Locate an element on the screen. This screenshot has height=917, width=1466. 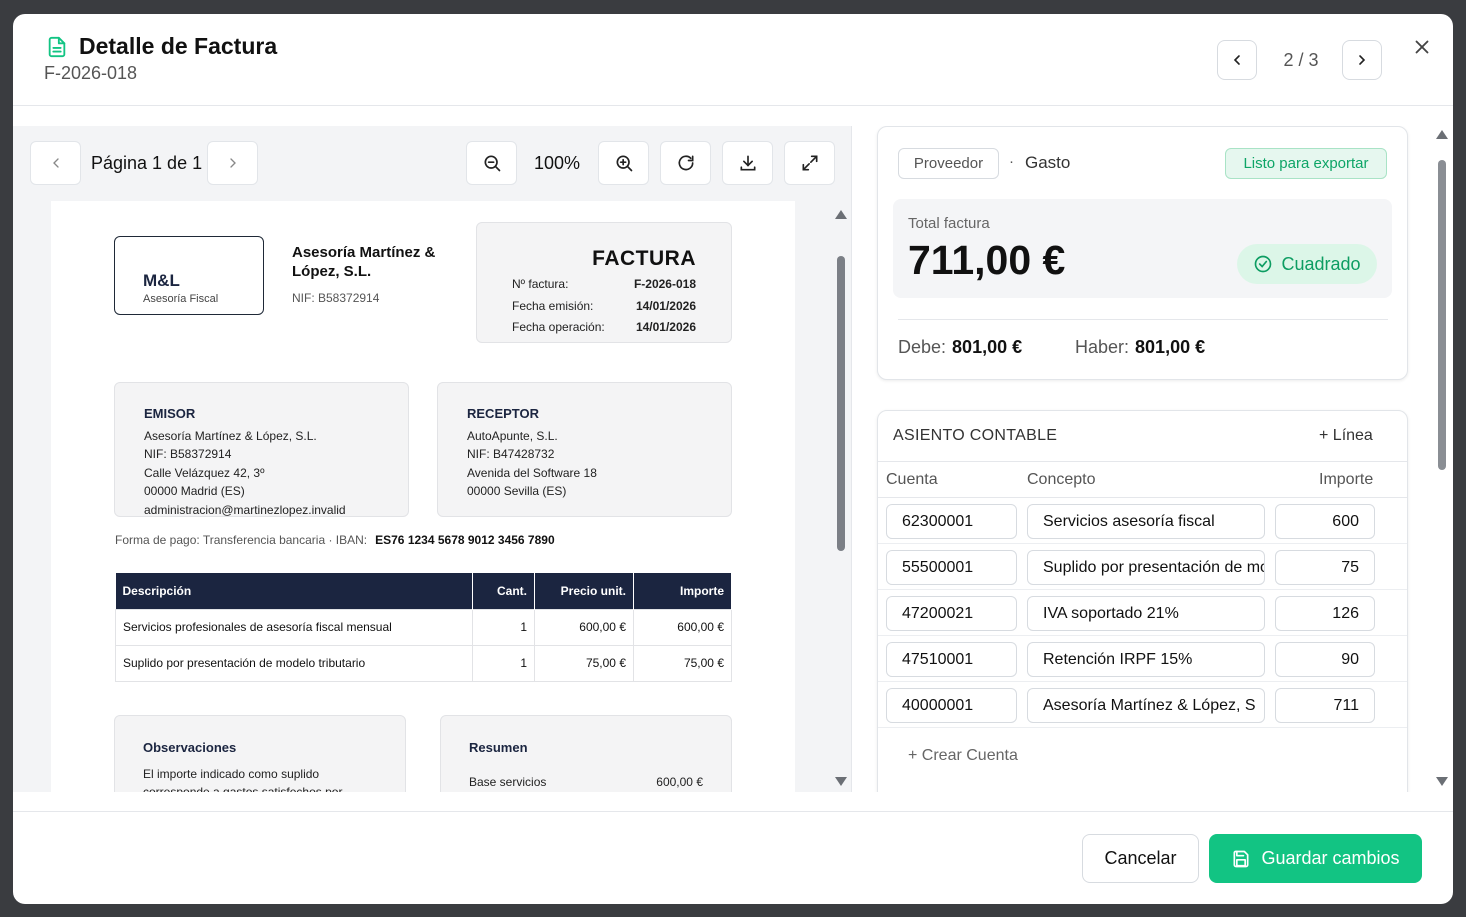
viewer-toolbar: Página 1 de 1 100% is located at coordinates (432, 163).